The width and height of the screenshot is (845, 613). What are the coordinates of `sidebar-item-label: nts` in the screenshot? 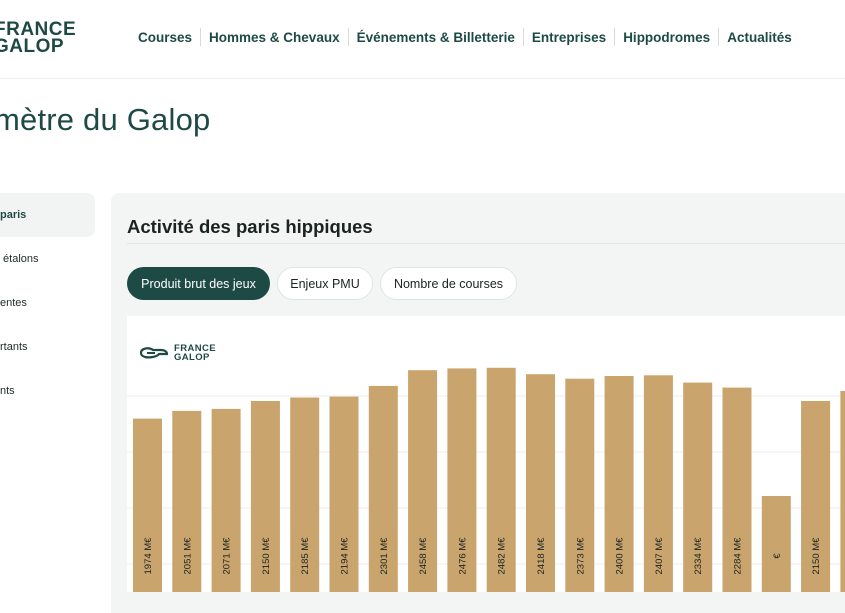 It's located at (7, 391).